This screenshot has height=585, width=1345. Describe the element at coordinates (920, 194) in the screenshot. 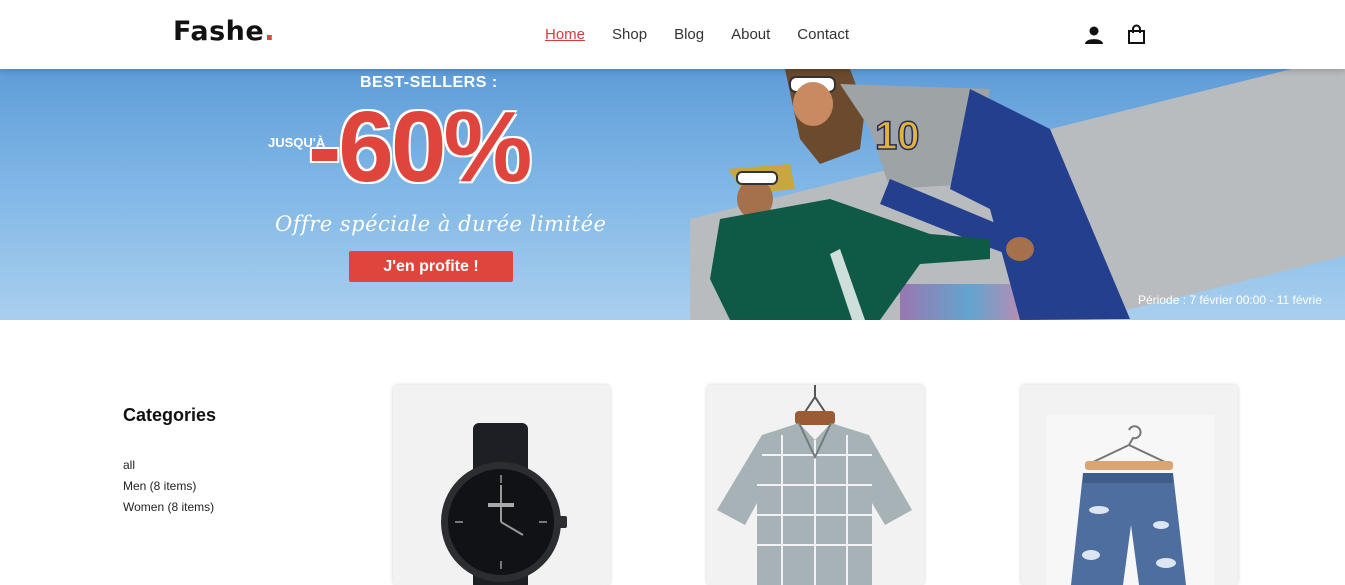

I see `models-illustration: 10` at that location.